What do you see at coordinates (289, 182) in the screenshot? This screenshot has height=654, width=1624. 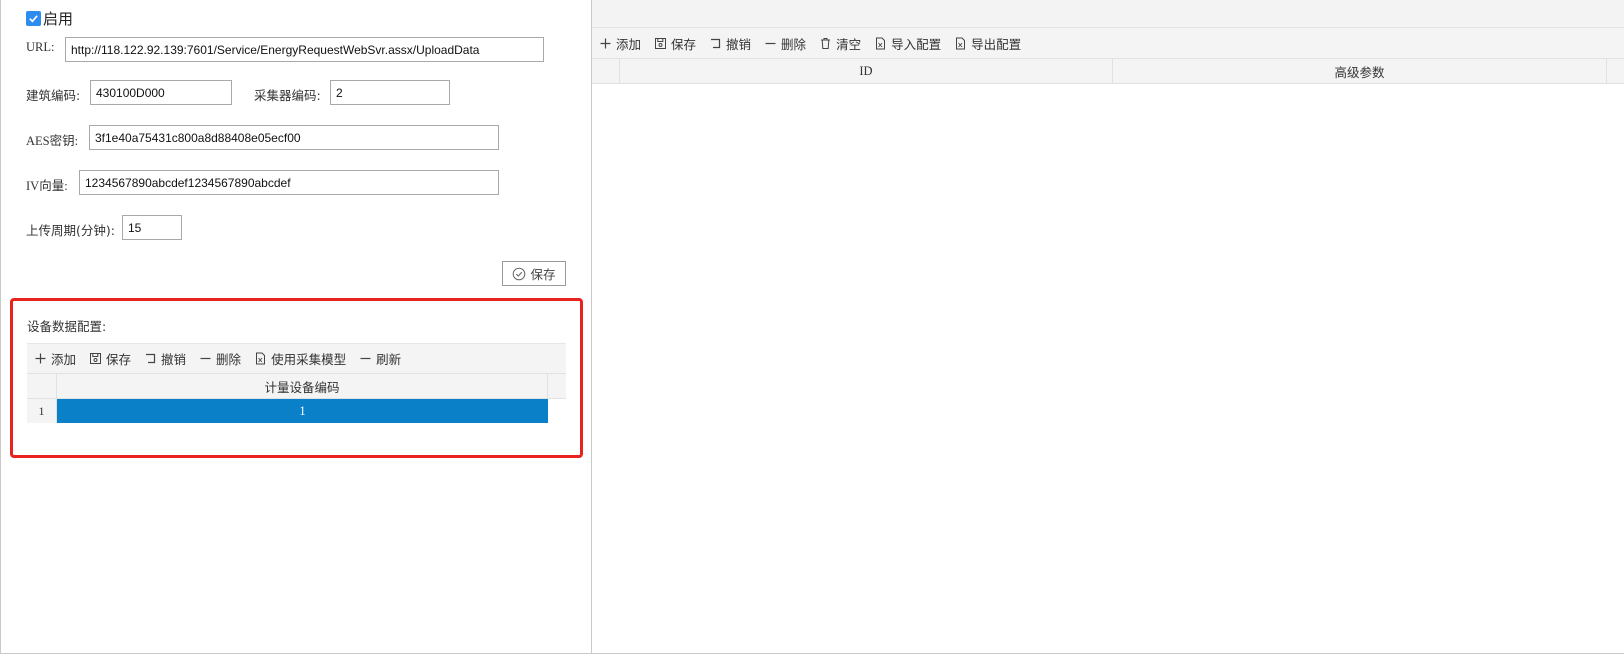 I see `iv-input` at bounding box center [289, 182].